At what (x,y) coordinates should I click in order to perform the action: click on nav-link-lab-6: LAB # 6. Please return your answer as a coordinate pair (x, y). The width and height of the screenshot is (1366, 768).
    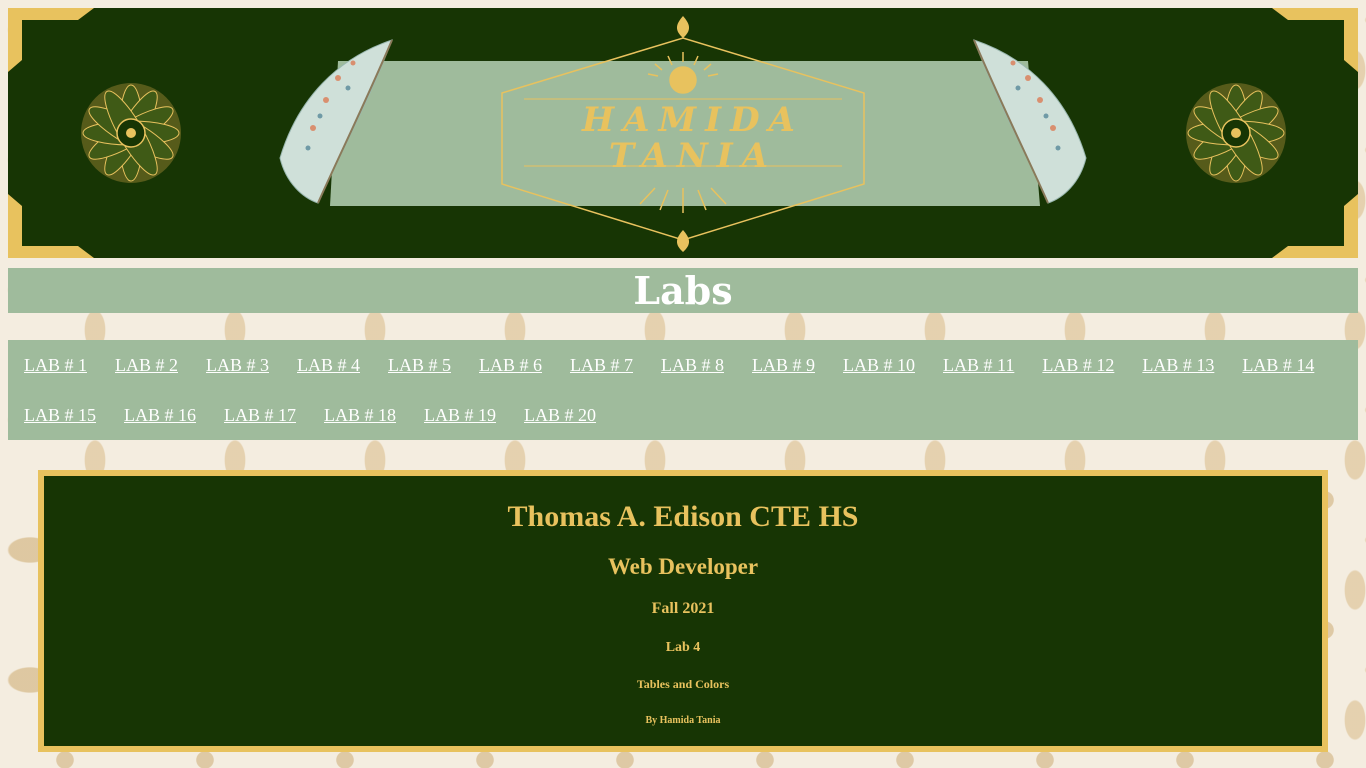
    Looking at the image, I should click on (510, 365).